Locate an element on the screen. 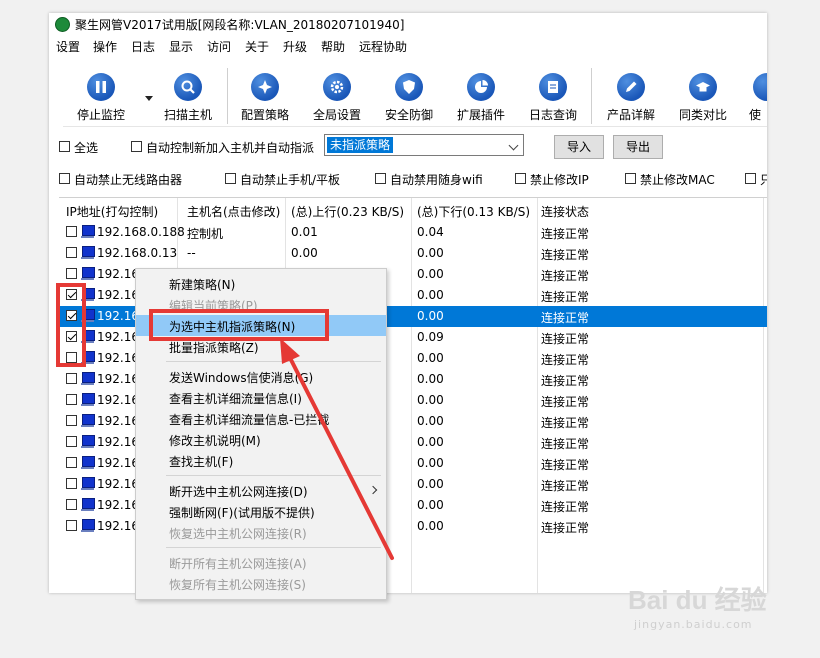 The image size is (820, 658). column-header-download: (总)下行(0.13 KB/S) is located at coordinates (473, 211).